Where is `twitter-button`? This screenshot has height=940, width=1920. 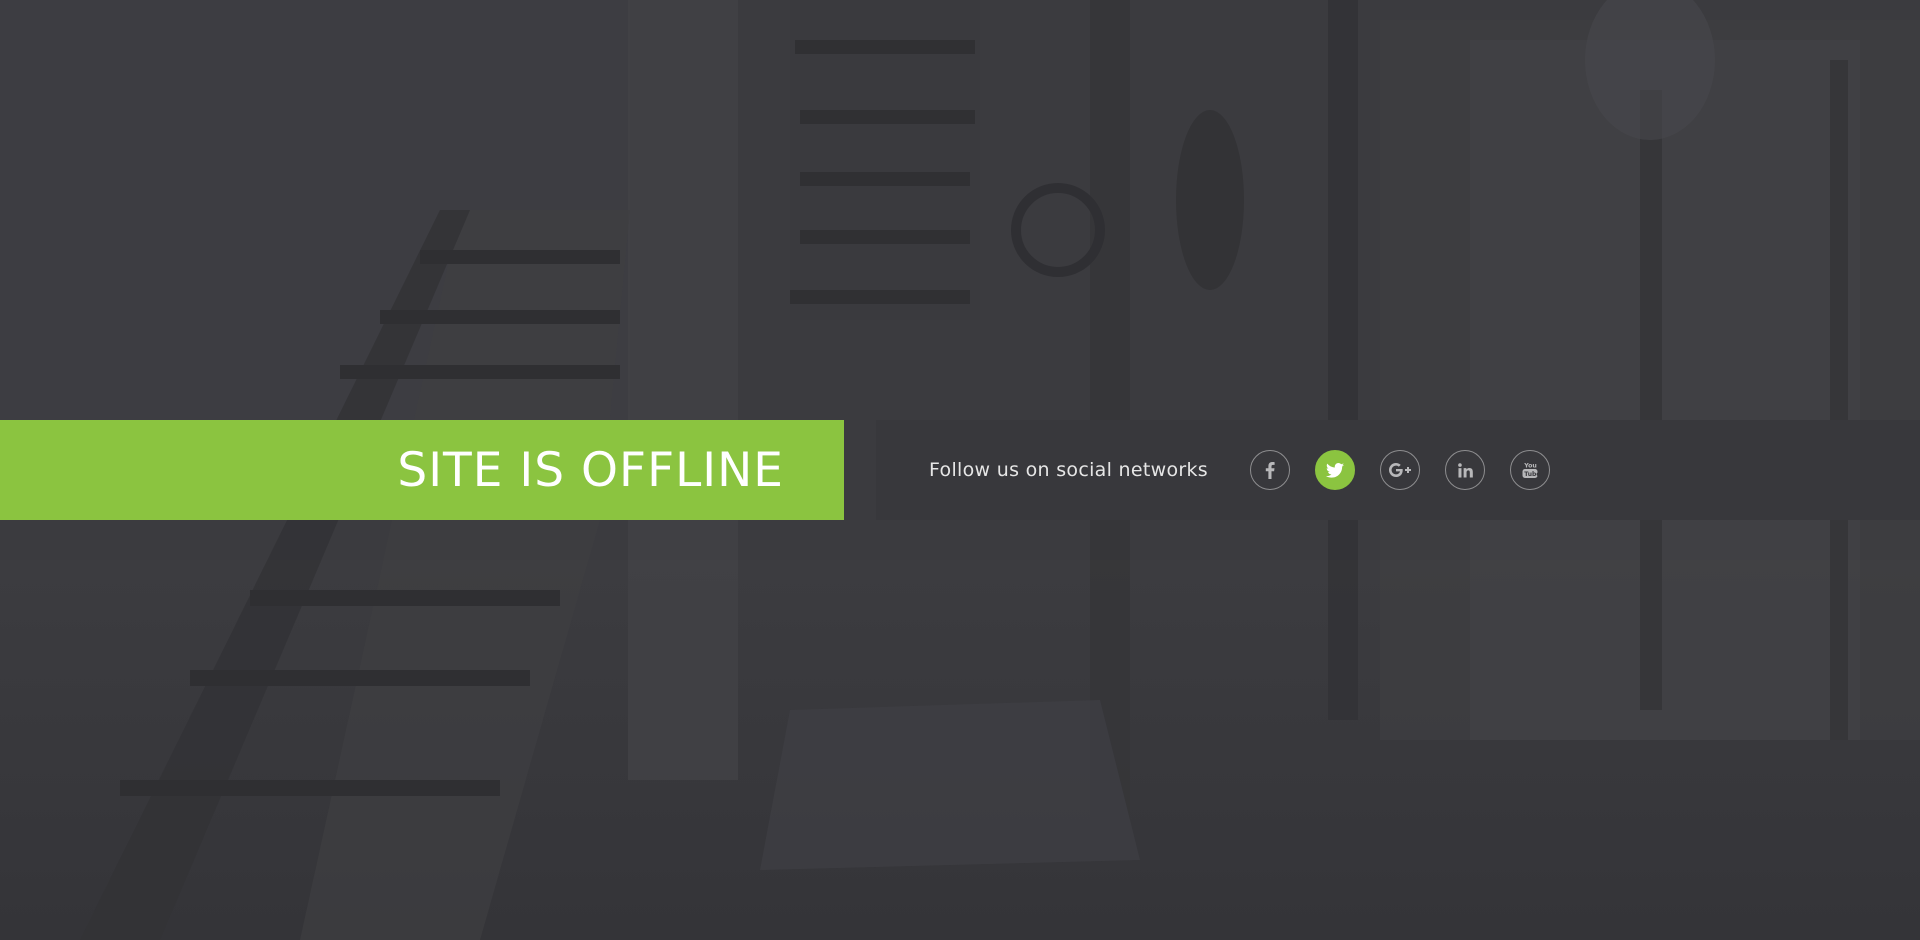 twitter-button is located at coordinates (1335, 470).